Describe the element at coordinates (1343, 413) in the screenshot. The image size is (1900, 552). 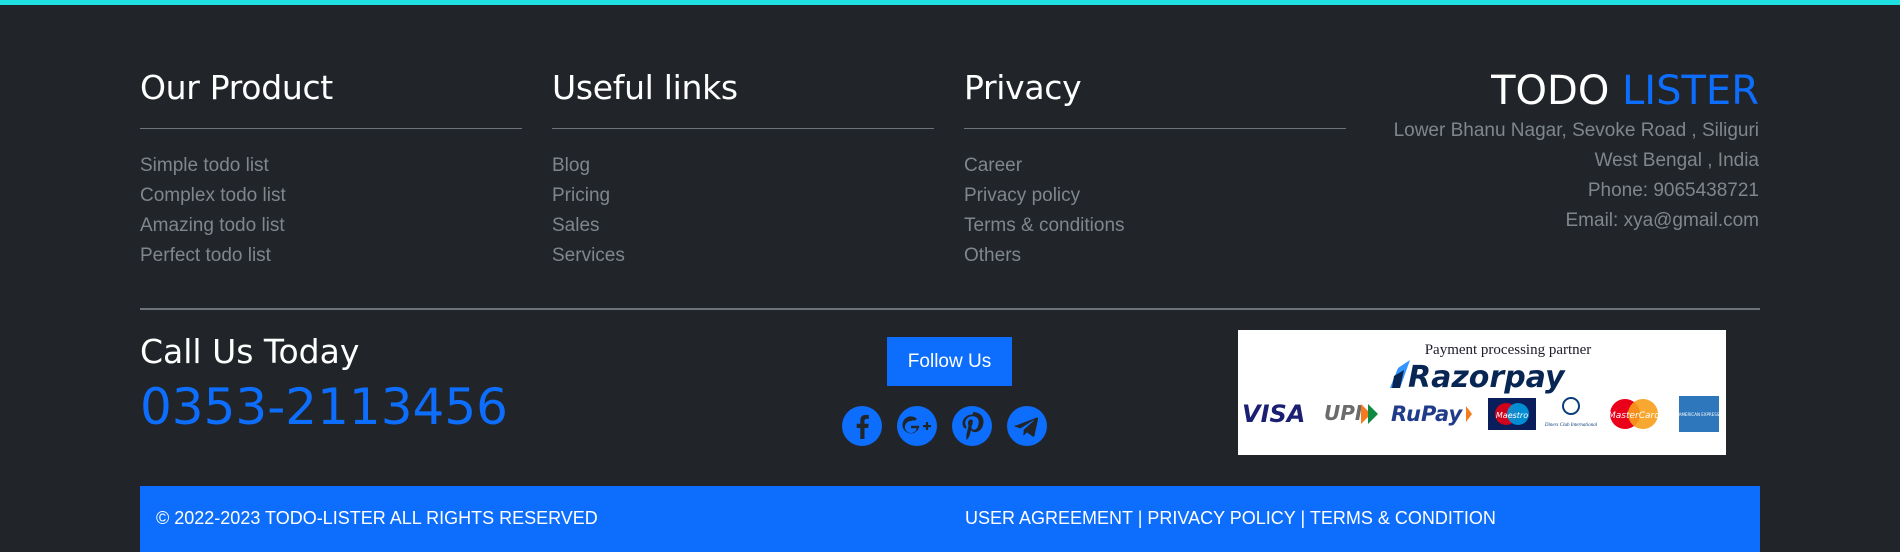
I see `svg-text: UPI` at that location.